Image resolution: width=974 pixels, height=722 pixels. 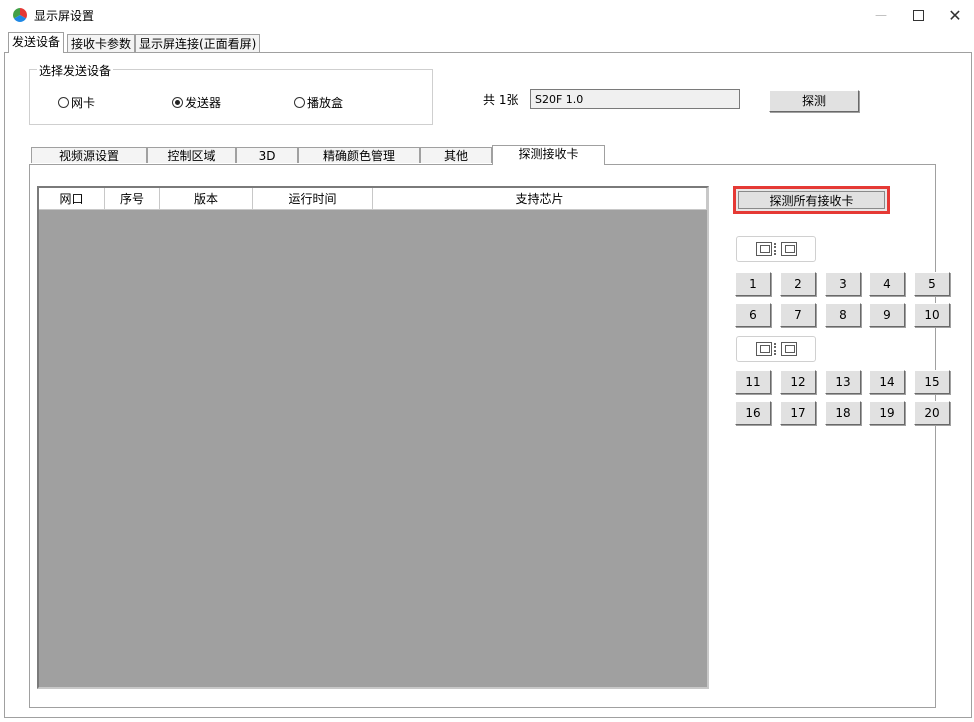 I want to click on sender-group-legend: 选择发送设备, so click(x=75, y=70).